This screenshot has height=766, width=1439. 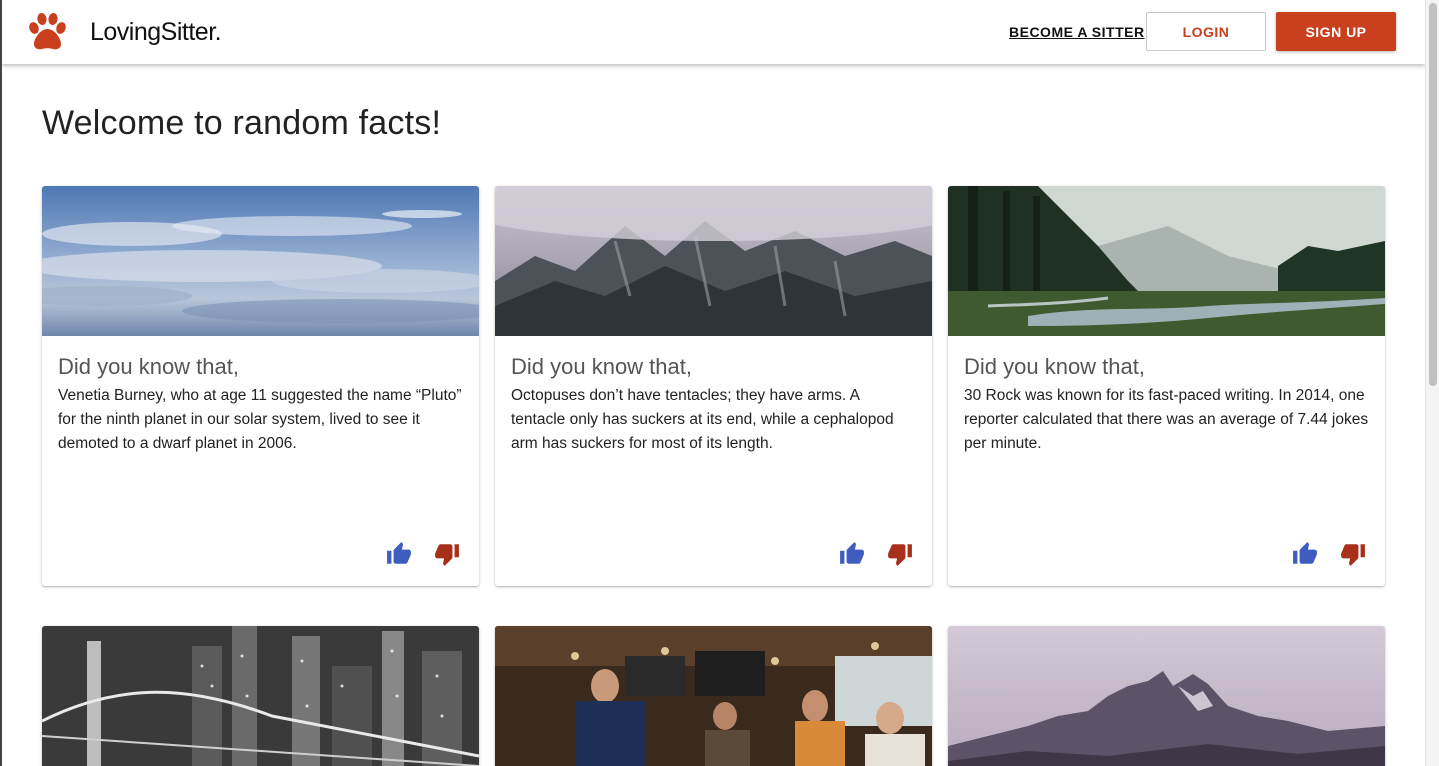 What do you see at coordinates (260, 261) in the screenshot?
I see `card-image-sky` at bounding box center [260, 261].